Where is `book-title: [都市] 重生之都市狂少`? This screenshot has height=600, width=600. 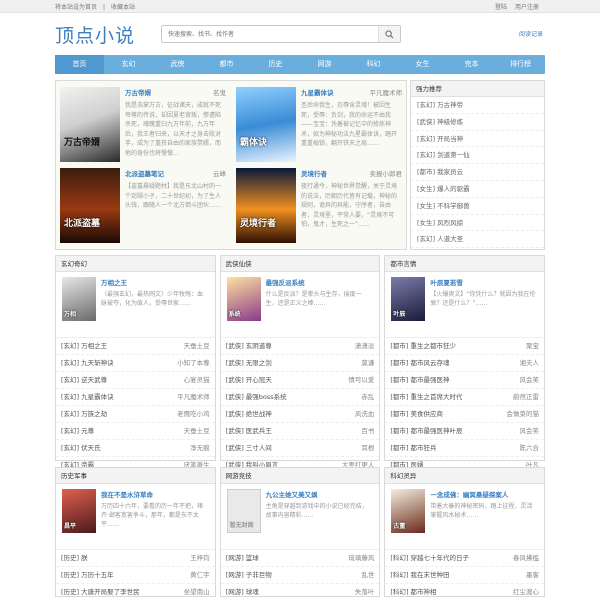 book-title: [都市] 重生之都市狂少 is located at coordinates (423, 346).